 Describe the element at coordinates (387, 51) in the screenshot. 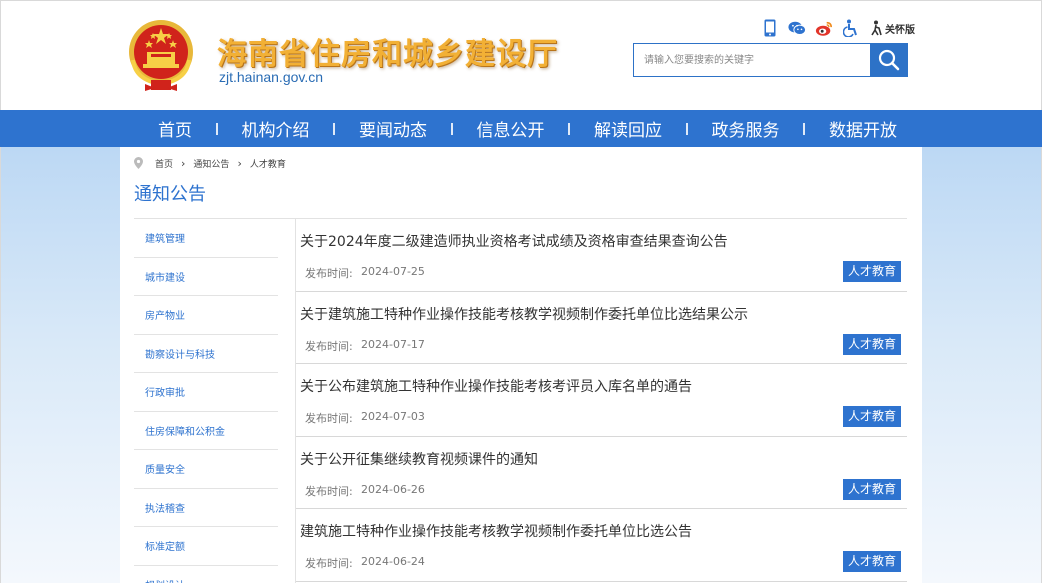

I see `site-title: 海南省住房和城乡建设厅` at that location.